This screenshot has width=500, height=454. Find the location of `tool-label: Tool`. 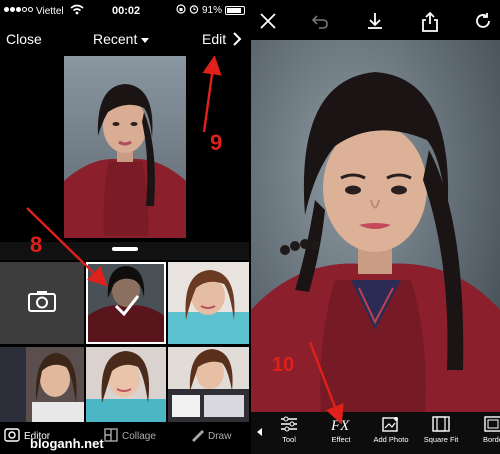

tool-label: Tool is located at coordinates (289, 439).